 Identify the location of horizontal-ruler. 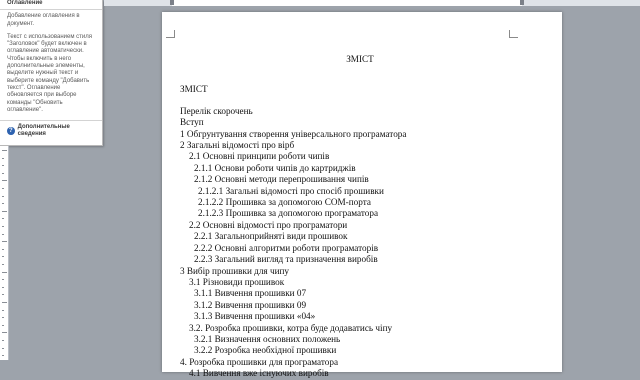
(372, 3).